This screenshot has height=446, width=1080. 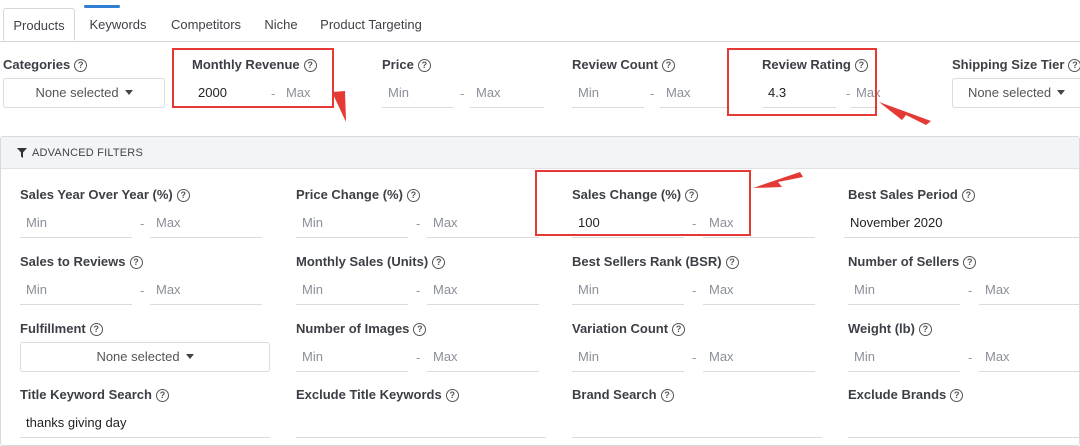 What do you see at coordinates (352, 357) in the screenshot?
I see `number-of-images-min-input: Min` at bounding box center [352, 357].